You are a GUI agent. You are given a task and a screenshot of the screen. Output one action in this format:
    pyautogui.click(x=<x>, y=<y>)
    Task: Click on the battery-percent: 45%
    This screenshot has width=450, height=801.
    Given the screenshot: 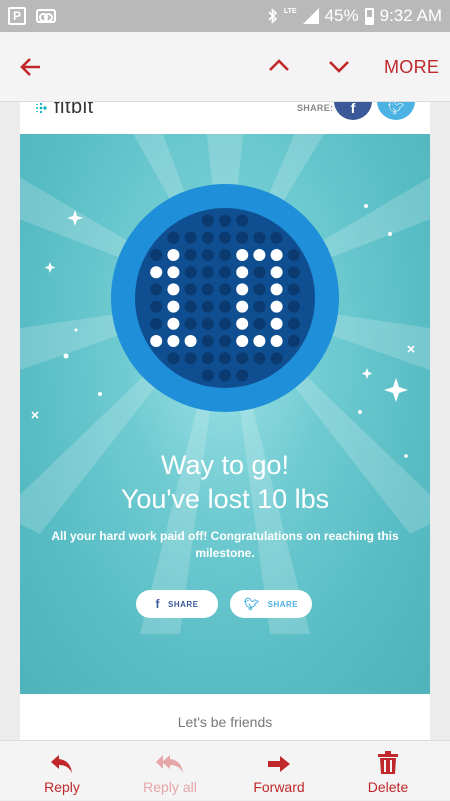 What is the action you would take?
    pyautogui.click(x=341, y=15)
    